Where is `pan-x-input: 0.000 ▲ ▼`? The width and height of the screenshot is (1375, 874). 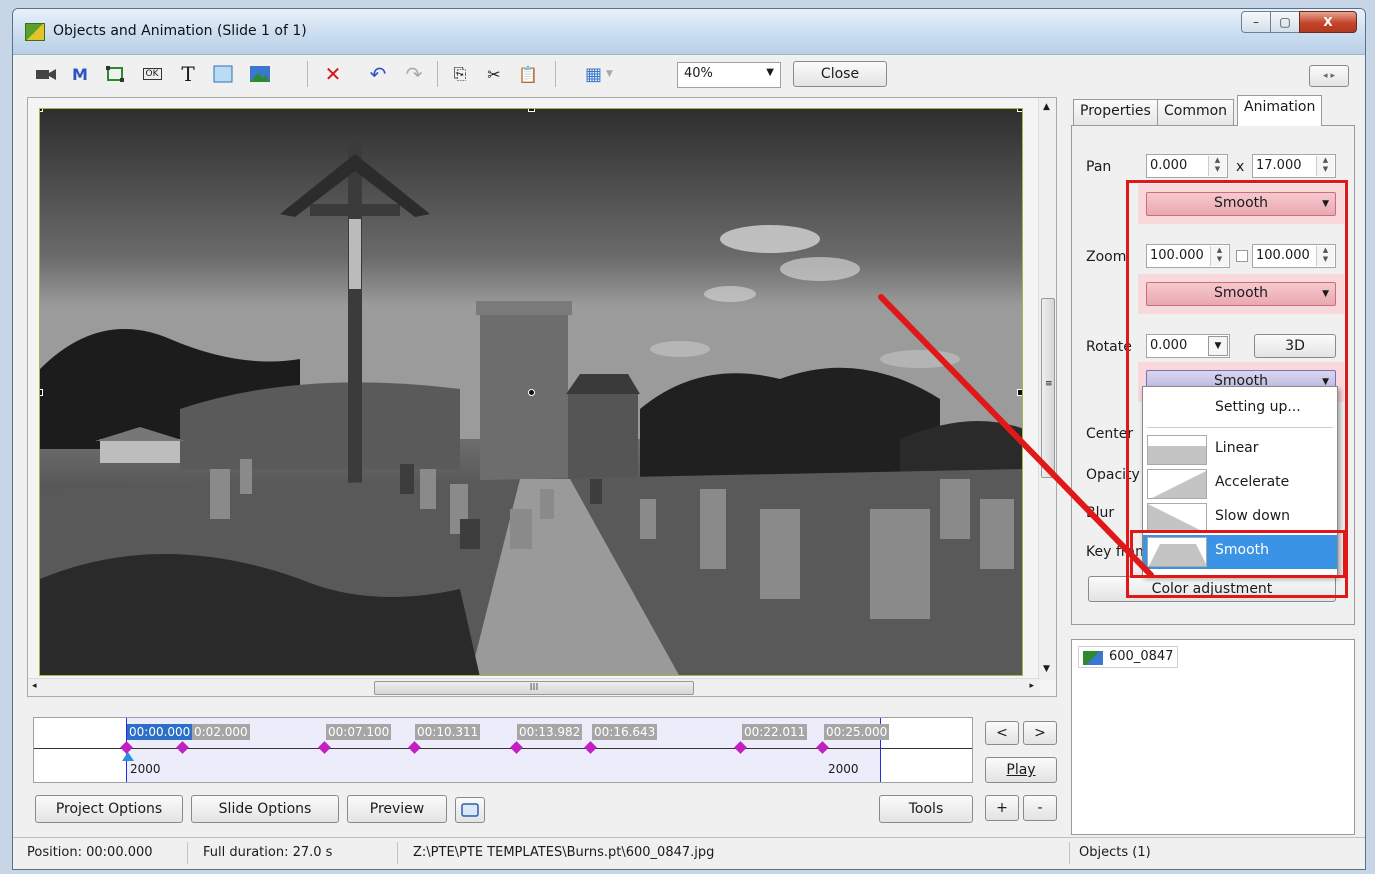 pan-x-input: 0.000 ▲ ▼ is located at coordinates (1187, 166).